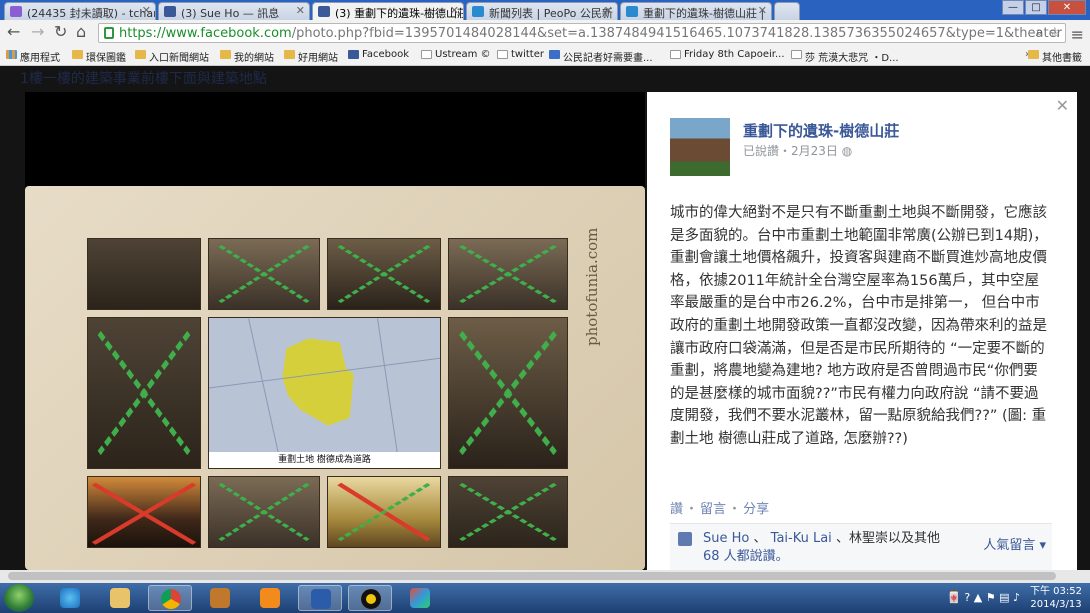 This screenshot has width=1090, height=613. What do you see at coordinates (1077, 34) in the screenshot?
I see `menu-icon: ≡` at bounding box center [1077, 34].